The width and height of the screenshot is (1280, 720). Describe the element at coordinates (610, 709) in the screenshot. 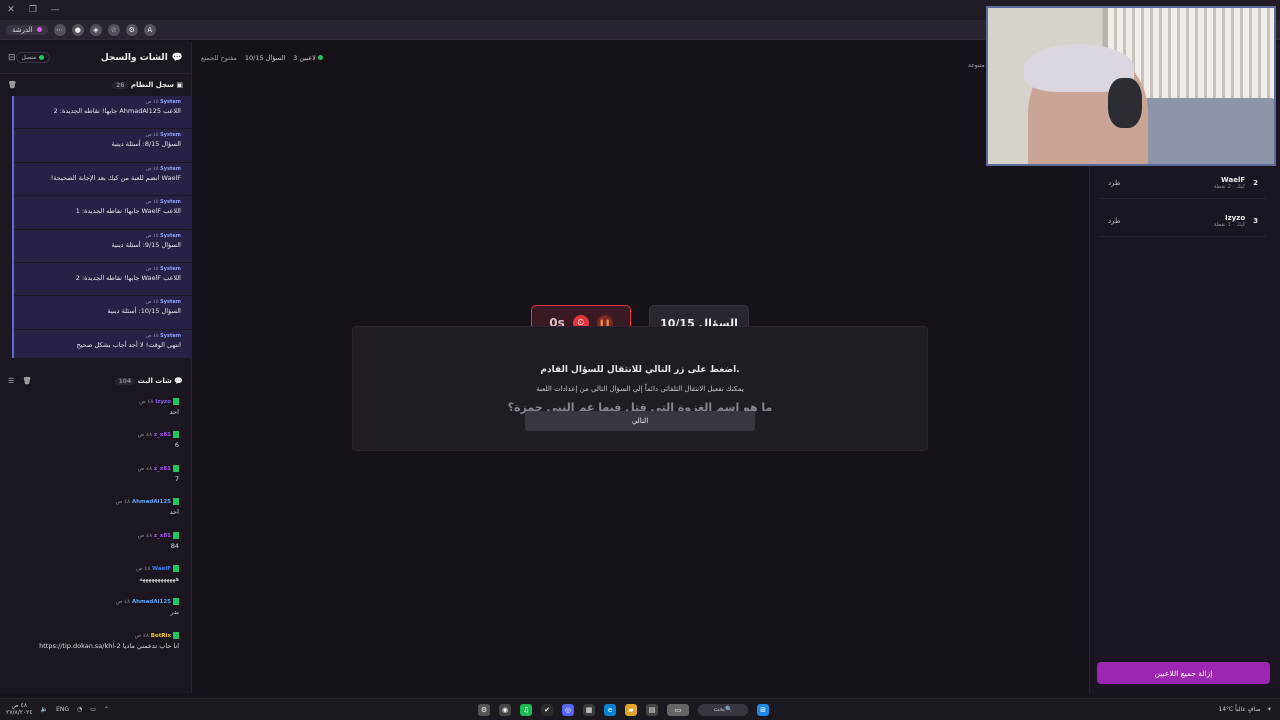

I see `edge-icon: e` at that location.